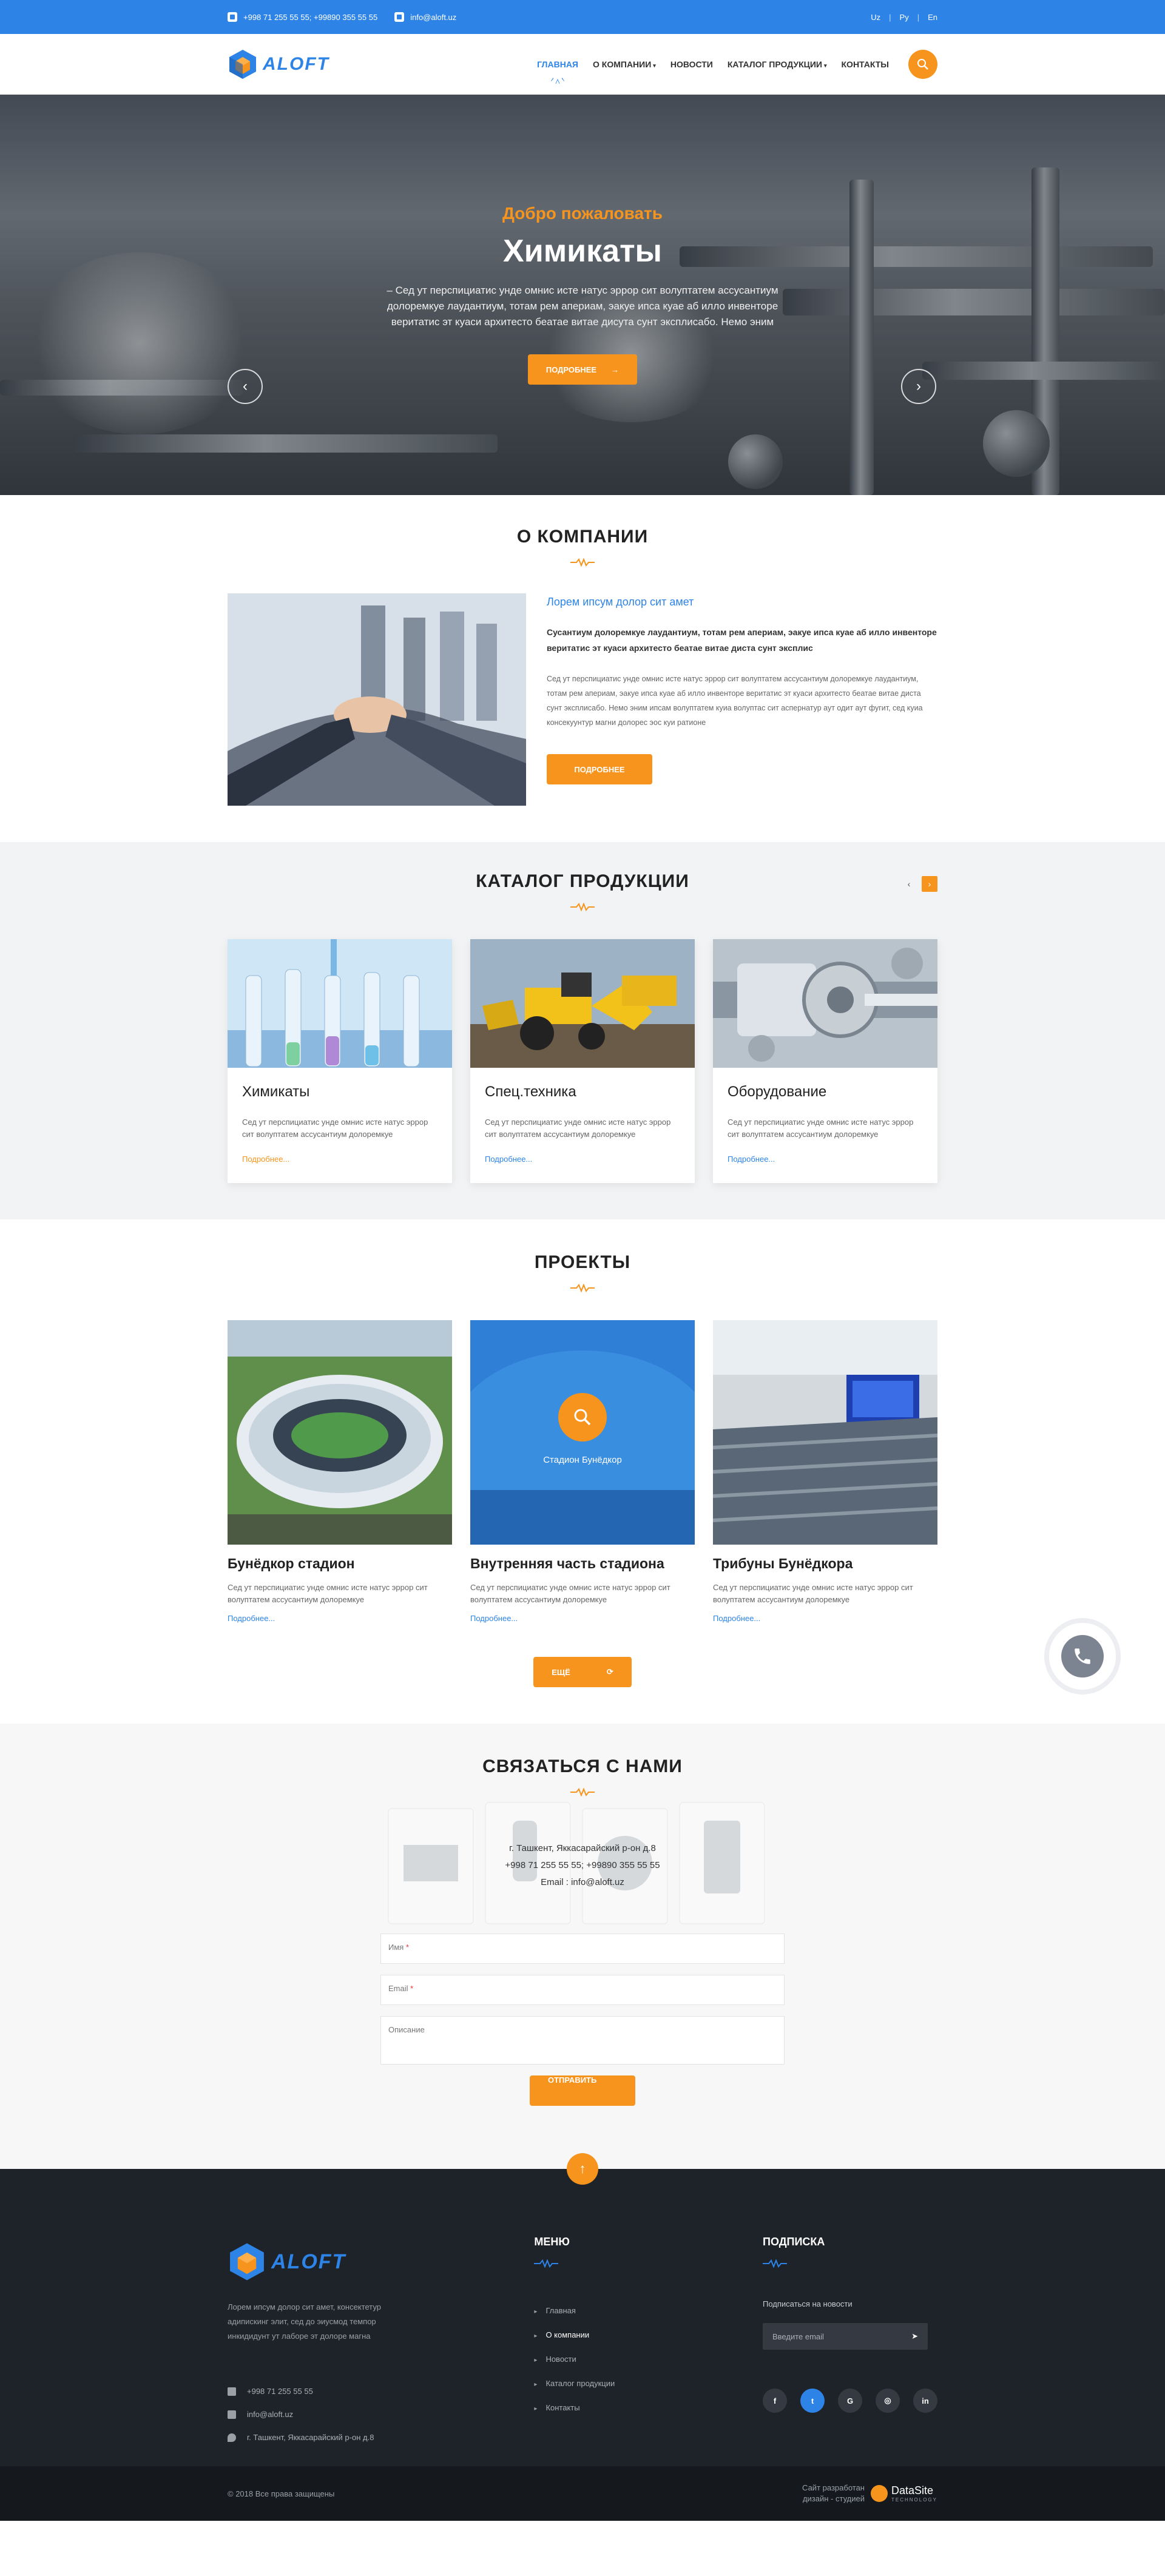 The width and height of the screenshot is (1165, 2576). I want to click on equipment-image, so click(825, 1004).